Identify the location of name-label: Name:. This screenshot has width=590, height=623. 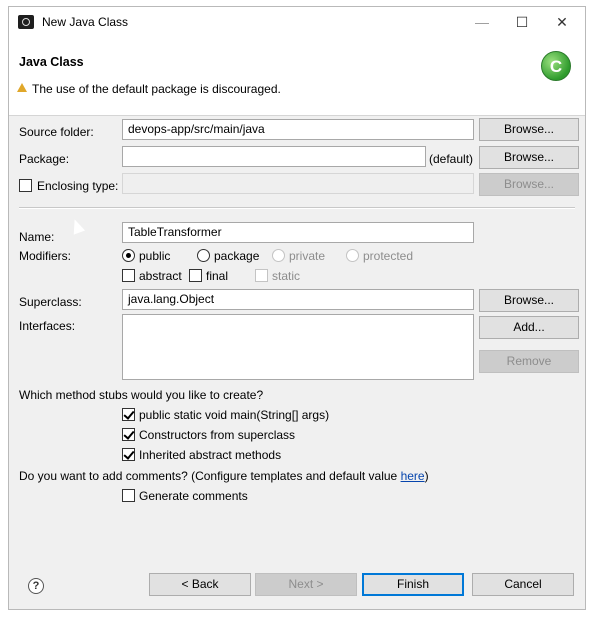
(37, 237).